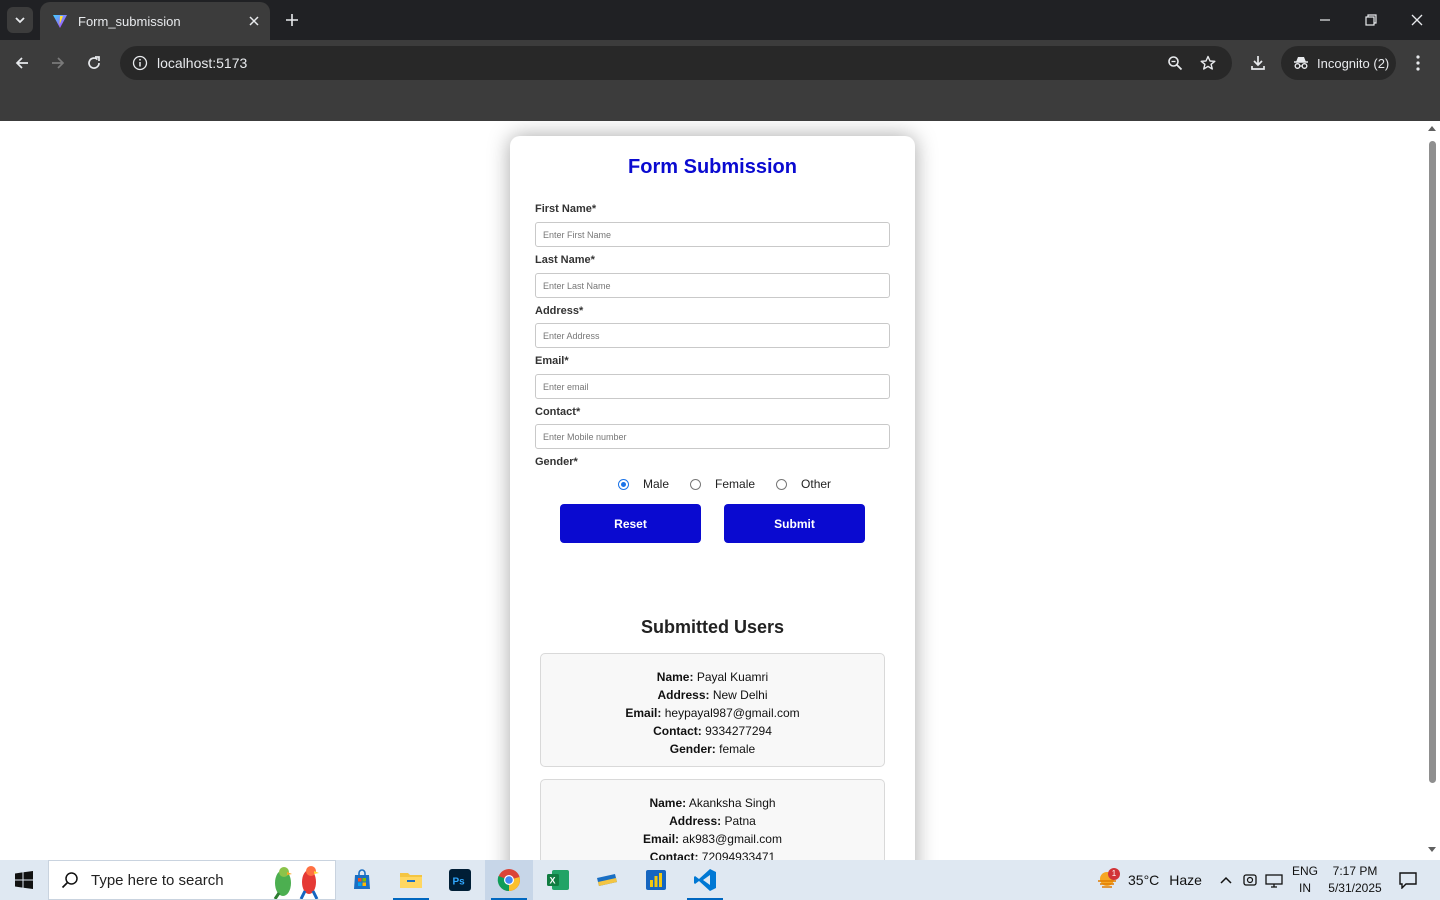 This screenshot has height=900, width=1440. Describe the element at coordinates (630, 523) in the screenshot. I see `reset-button: Reset` at that location.